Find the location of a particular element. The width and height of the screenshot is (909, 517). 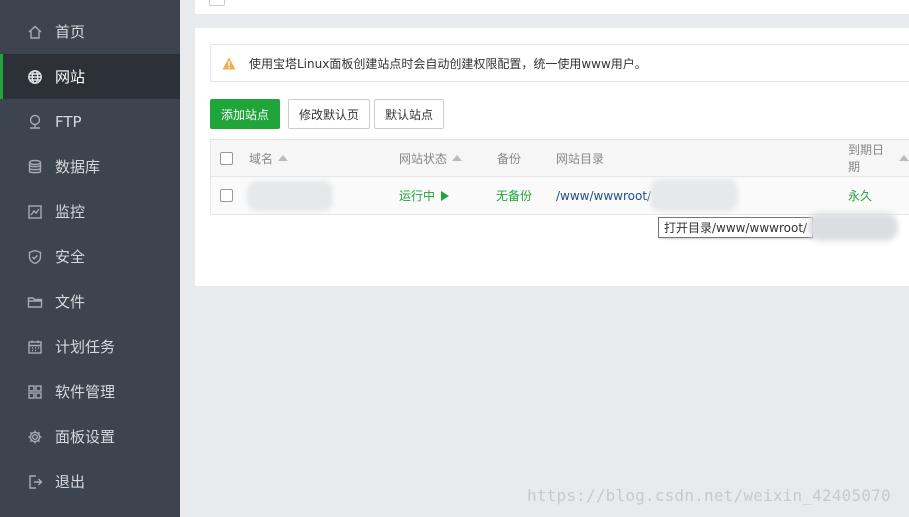

ftp-icon is located at coordinates (35, 122).